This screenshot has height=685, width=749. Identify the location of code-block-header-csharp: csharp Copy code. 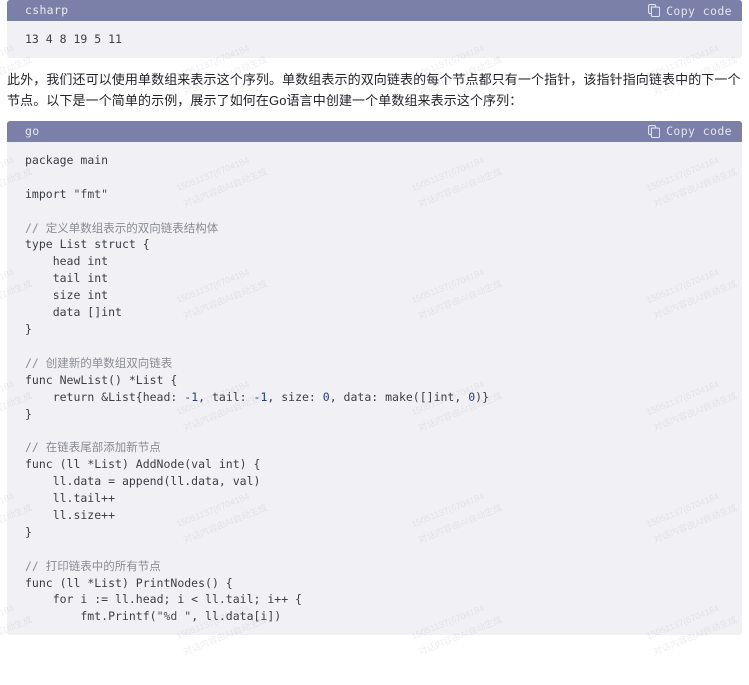
(374, 10).